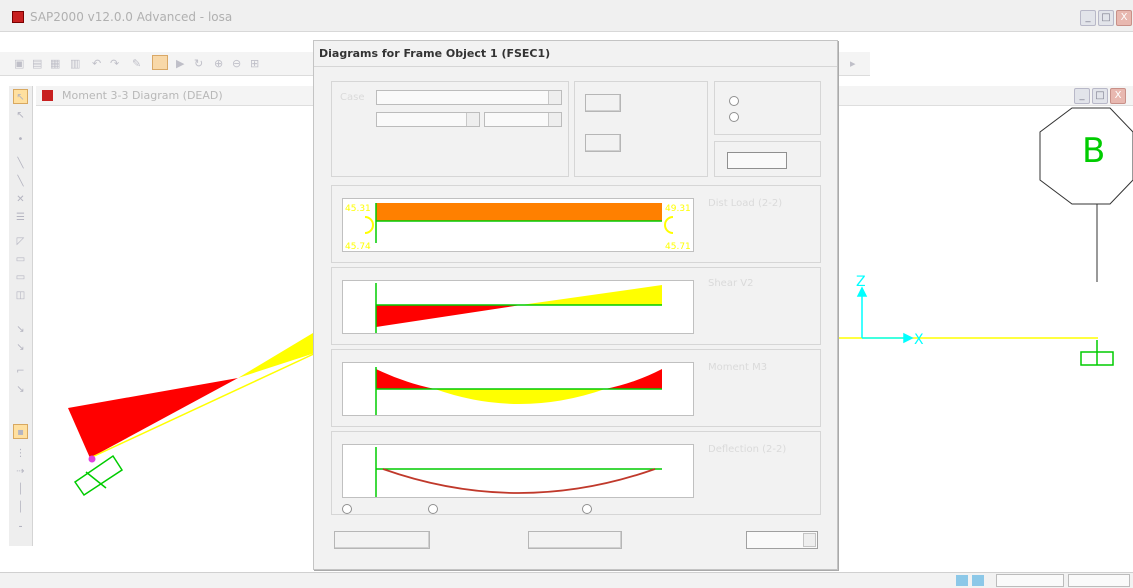 The width and height of the screenshot is (1133, 588). Describe the element at coordinates (448, 316) in the screenshot. I see `shear-negative-region` at that location.